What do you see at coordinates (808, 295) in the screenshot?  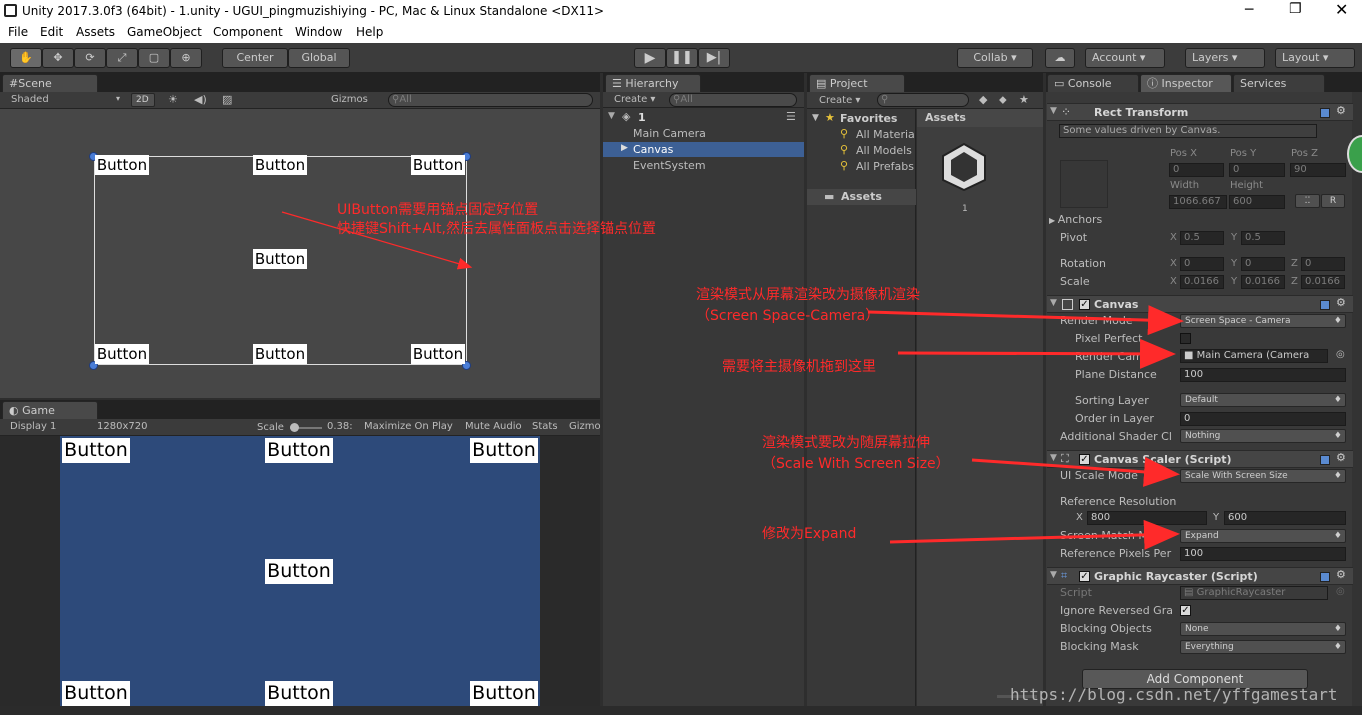 I see `annotation-render-line1: 渲染模式从屏幕渲染改为摄像机渲染` at bounding box center [808, 295].